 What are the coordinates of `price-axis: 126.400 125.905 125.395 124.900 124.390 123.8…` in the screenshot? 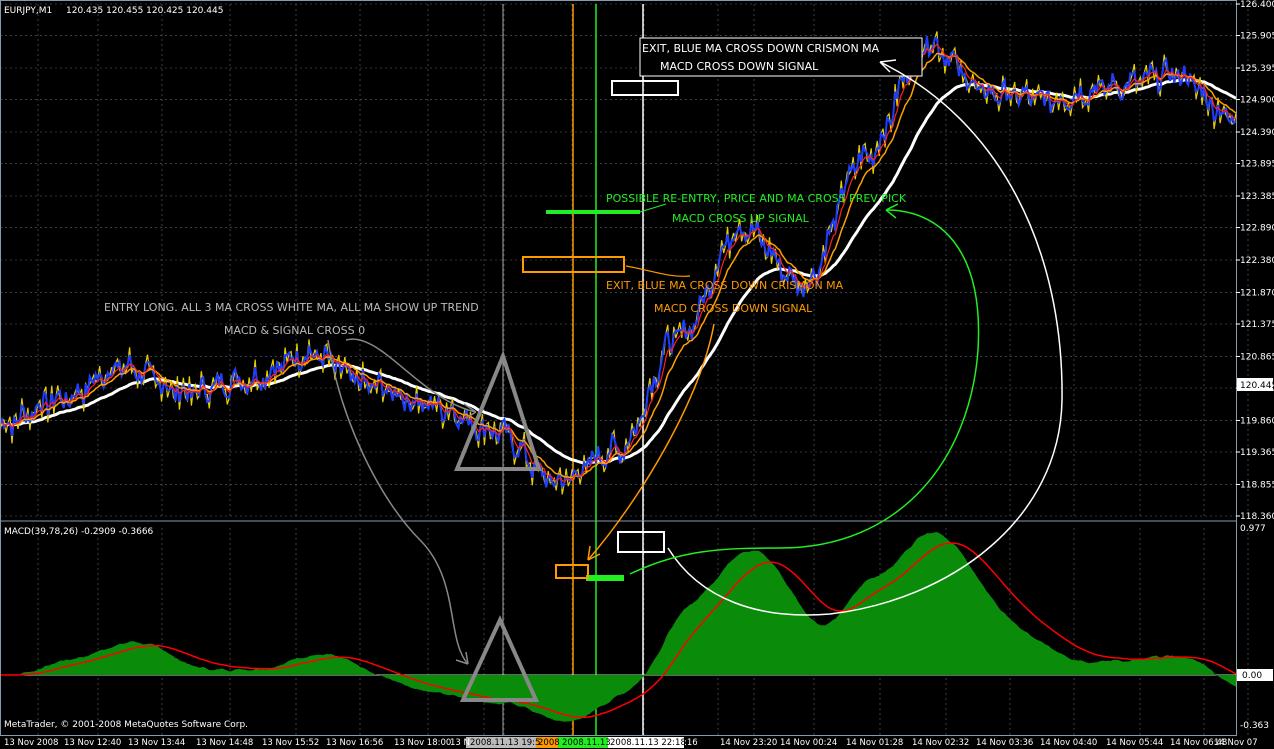 It's located at (1255, 261).